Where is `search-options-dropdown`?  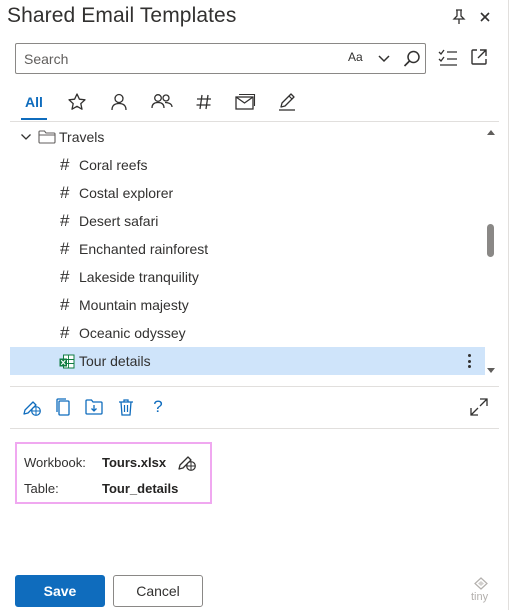
search-options-dropdown is located at coordinates (384, 59).